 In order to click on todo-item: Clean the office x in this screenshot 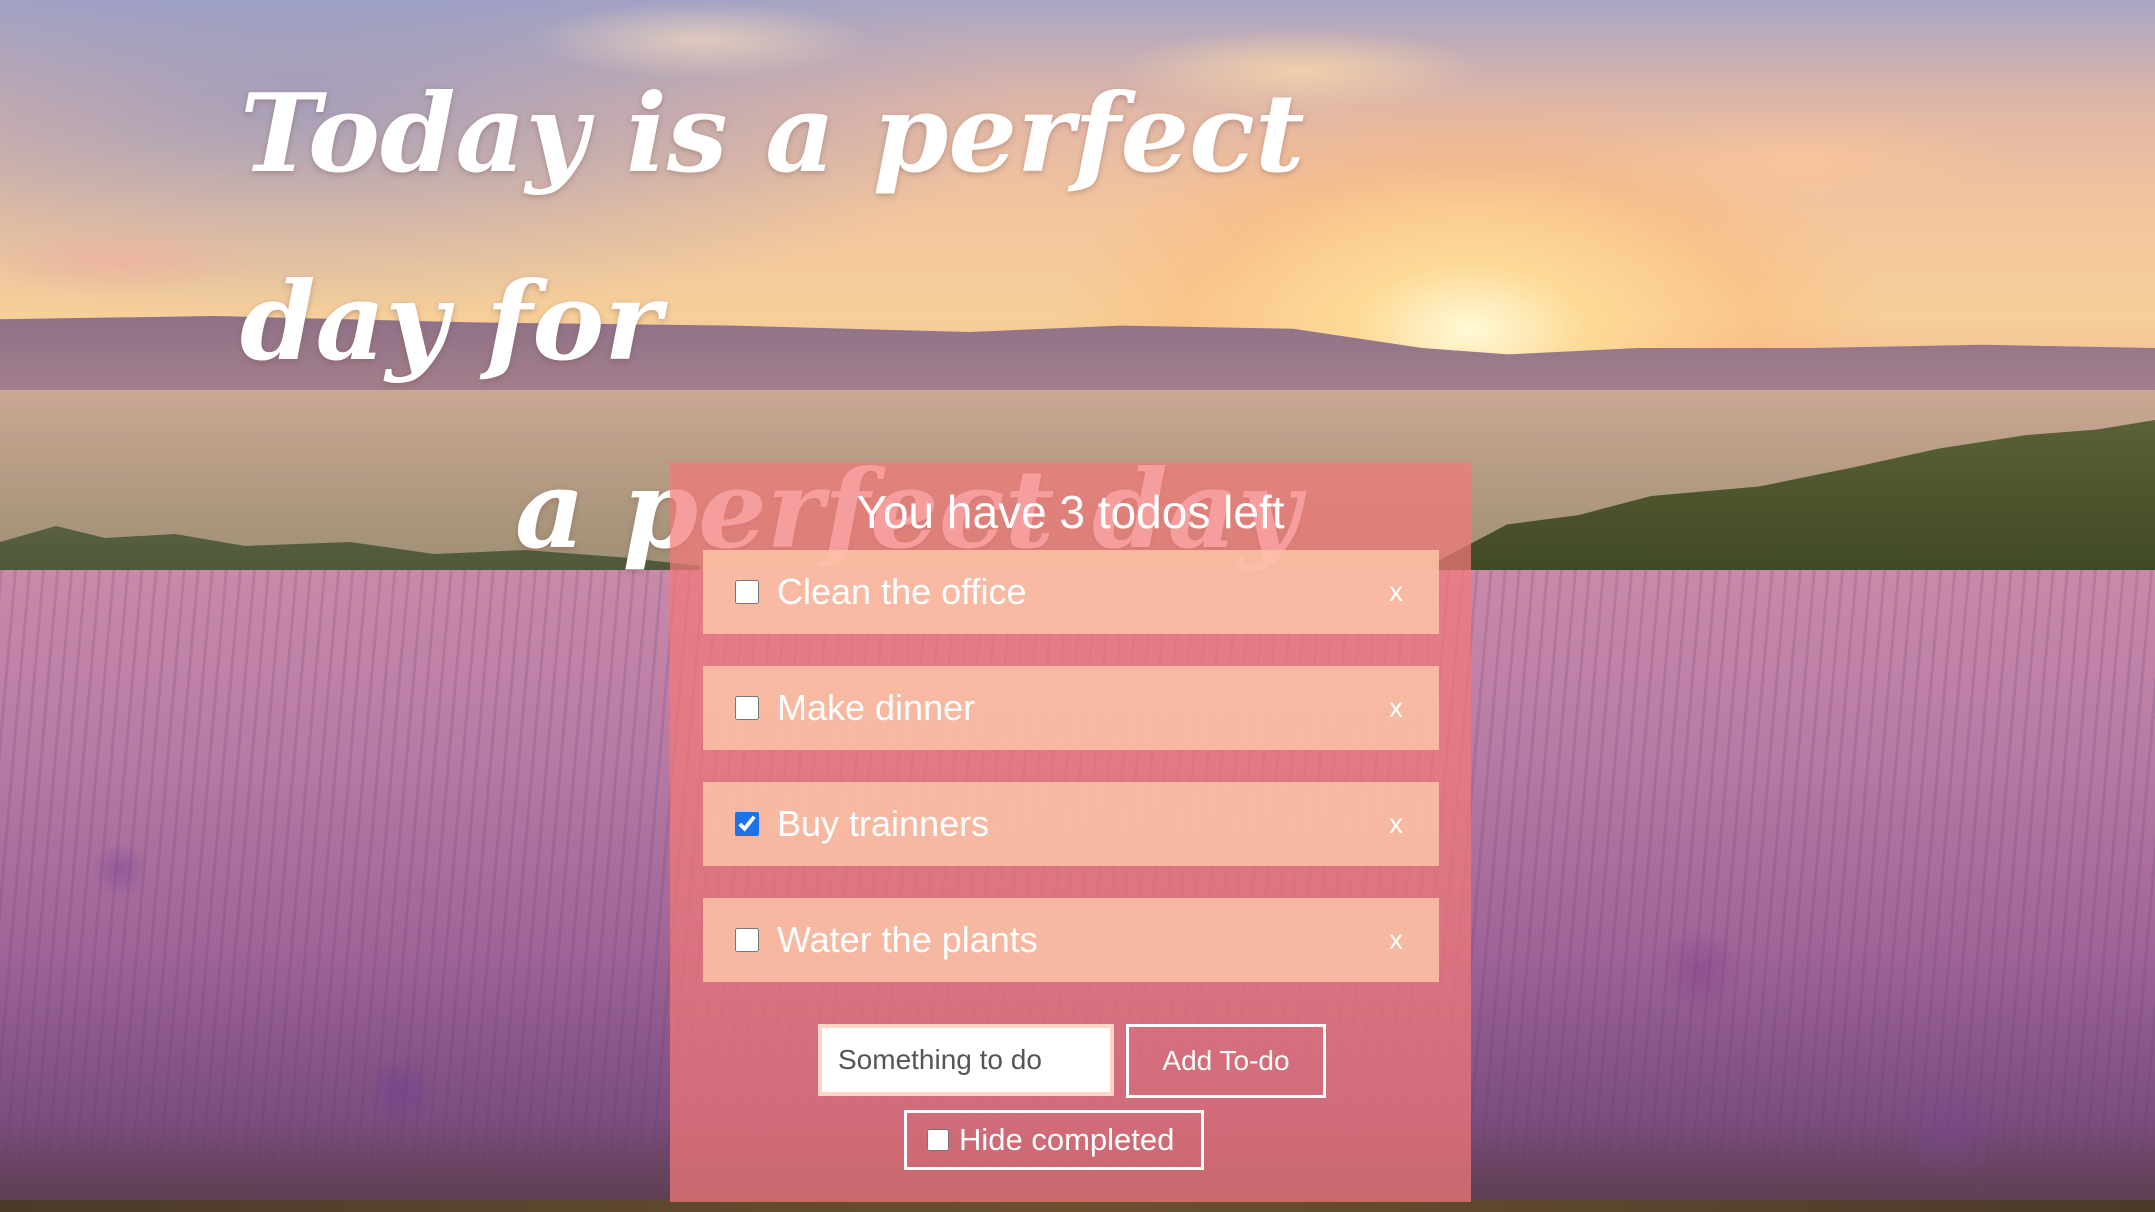, I will do `click(1071, 592)`.